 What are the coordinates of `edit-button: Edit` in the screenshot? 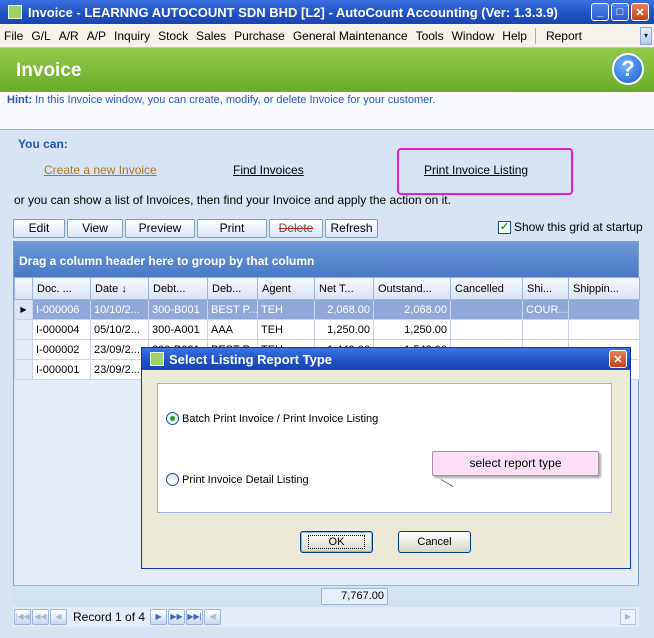 It's located at (39, 228).